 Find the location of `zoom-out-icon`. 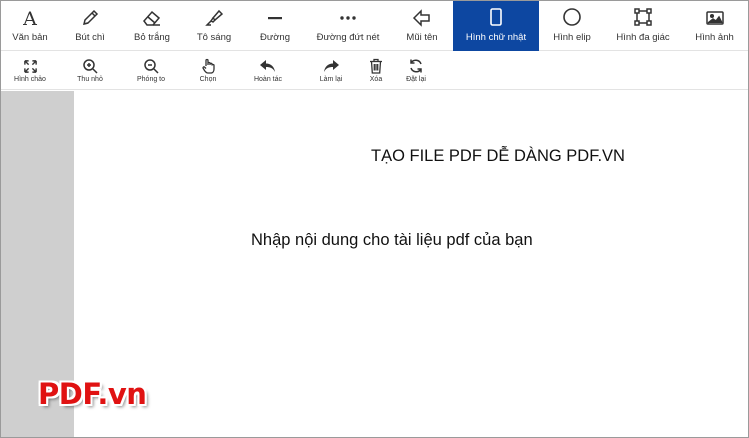

zoom-out-icon is located at coordinates (151, 63).